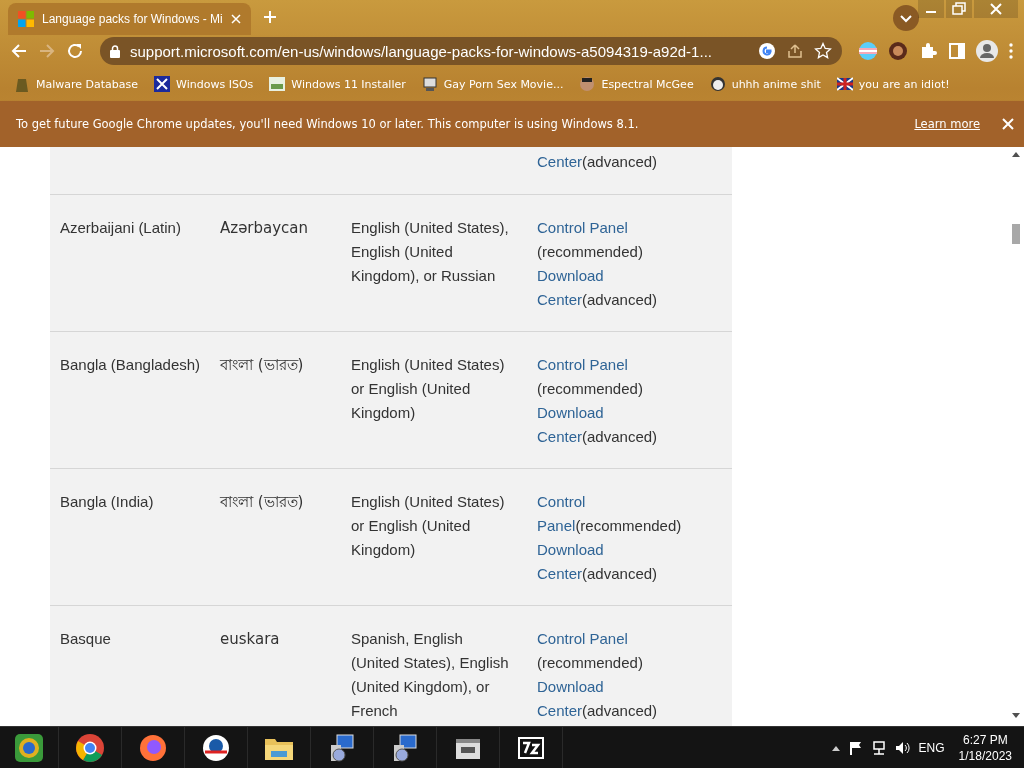 The width and height of the screenshot is (1024, 768). I want to click on bookmark: you are an idiot!, so click(893, 84).